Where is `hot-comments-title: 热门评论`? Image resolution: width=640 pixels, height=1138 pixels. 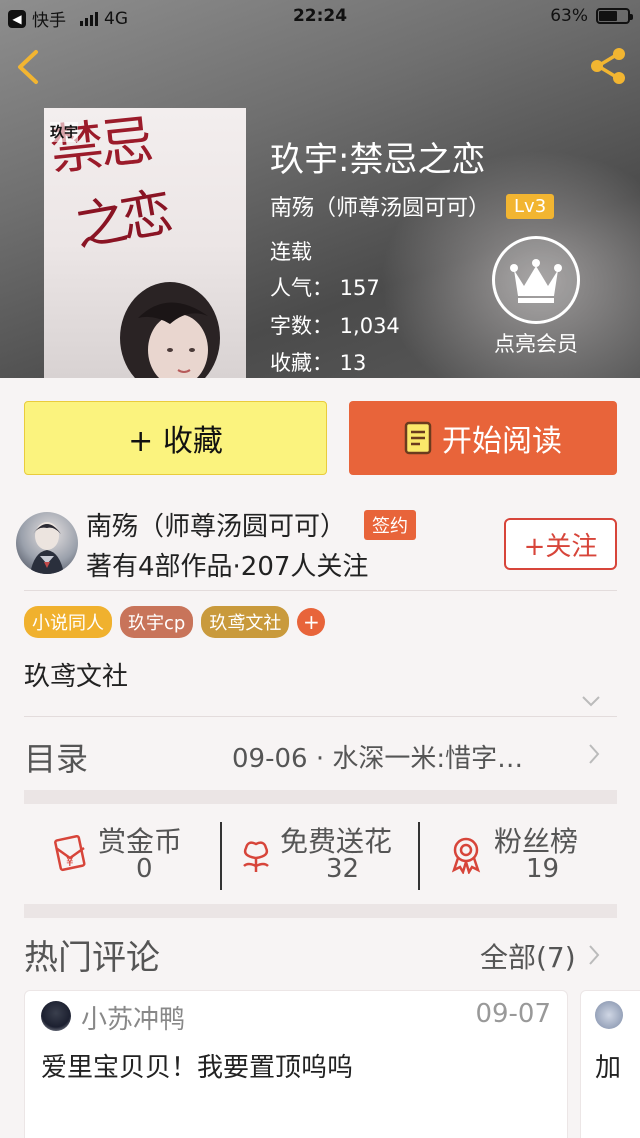 hot-comments-title: 热门评论 is located at coordinates (92, 958).